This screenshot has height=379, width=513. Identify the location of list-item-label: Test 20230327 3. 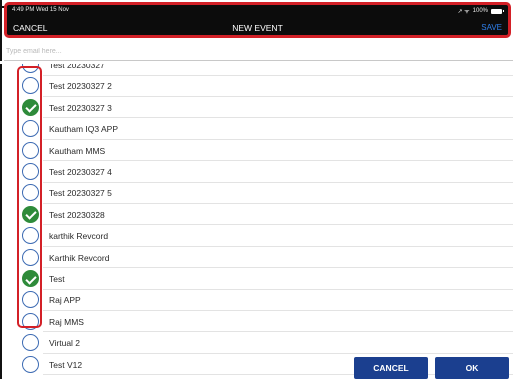
(80, 107).